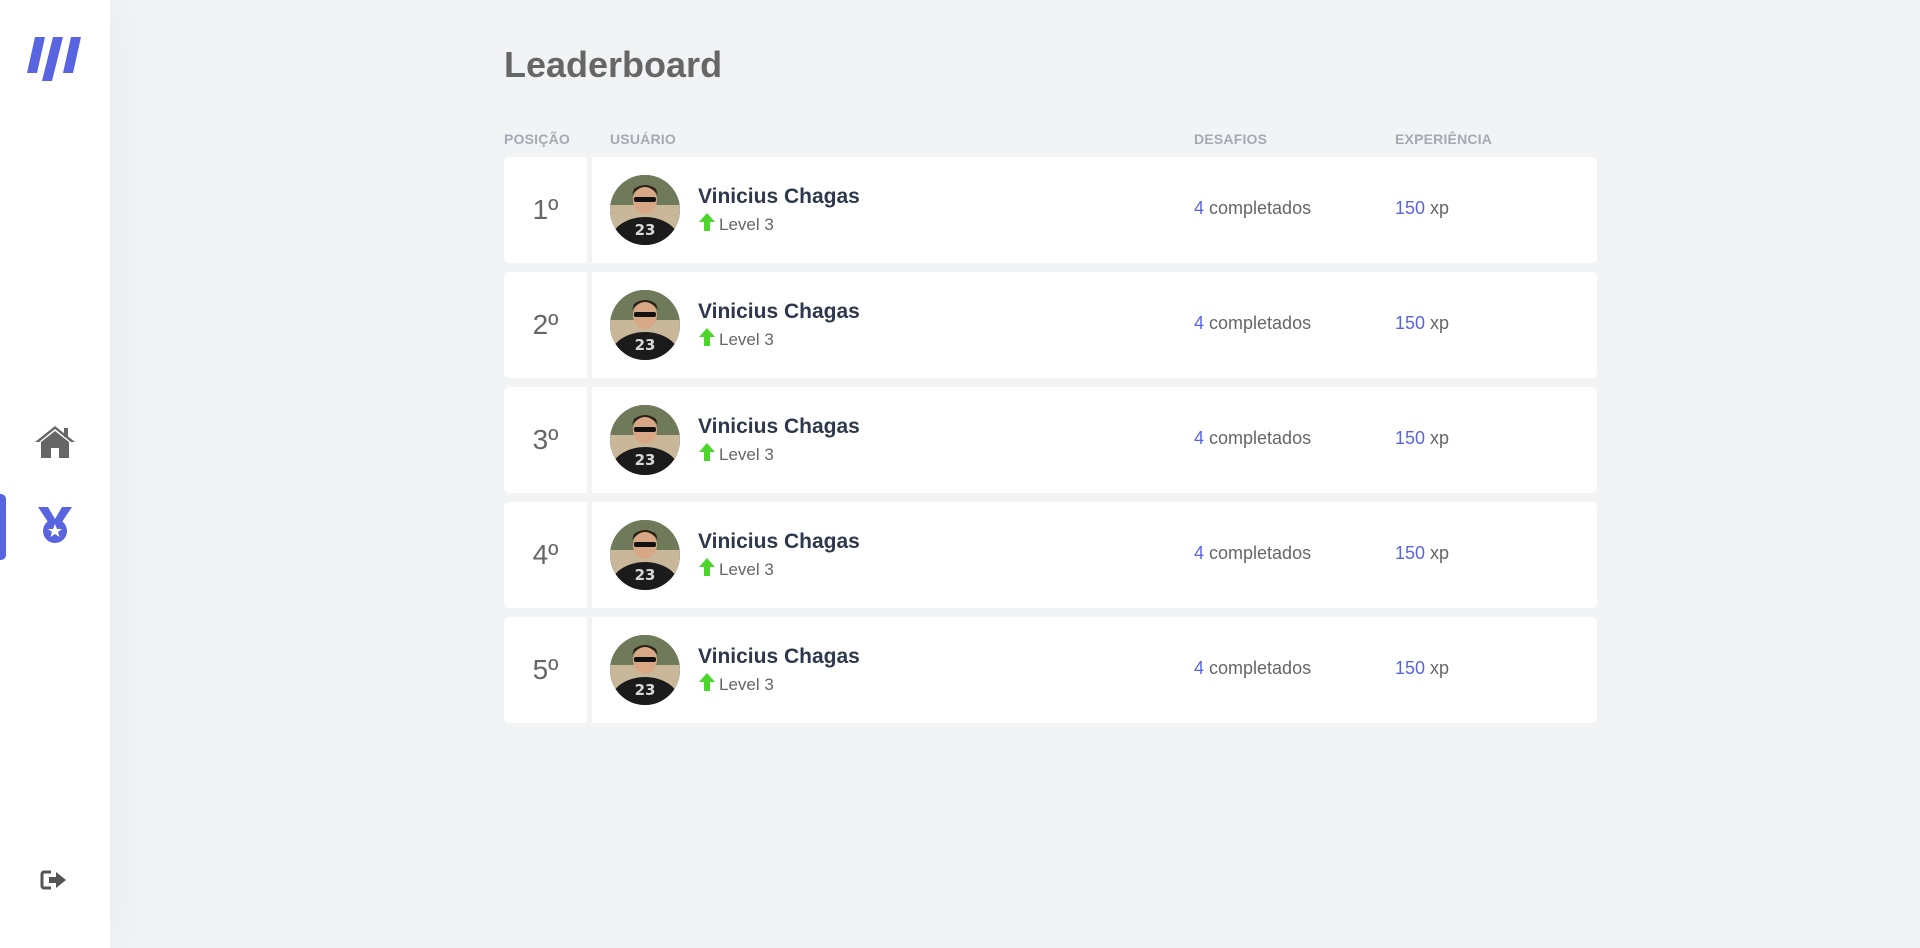 This screenshot has height=948, width=1920. Describe the element at coordinates (3, 527) in the screenshot. I see `active-indicator` at that location.